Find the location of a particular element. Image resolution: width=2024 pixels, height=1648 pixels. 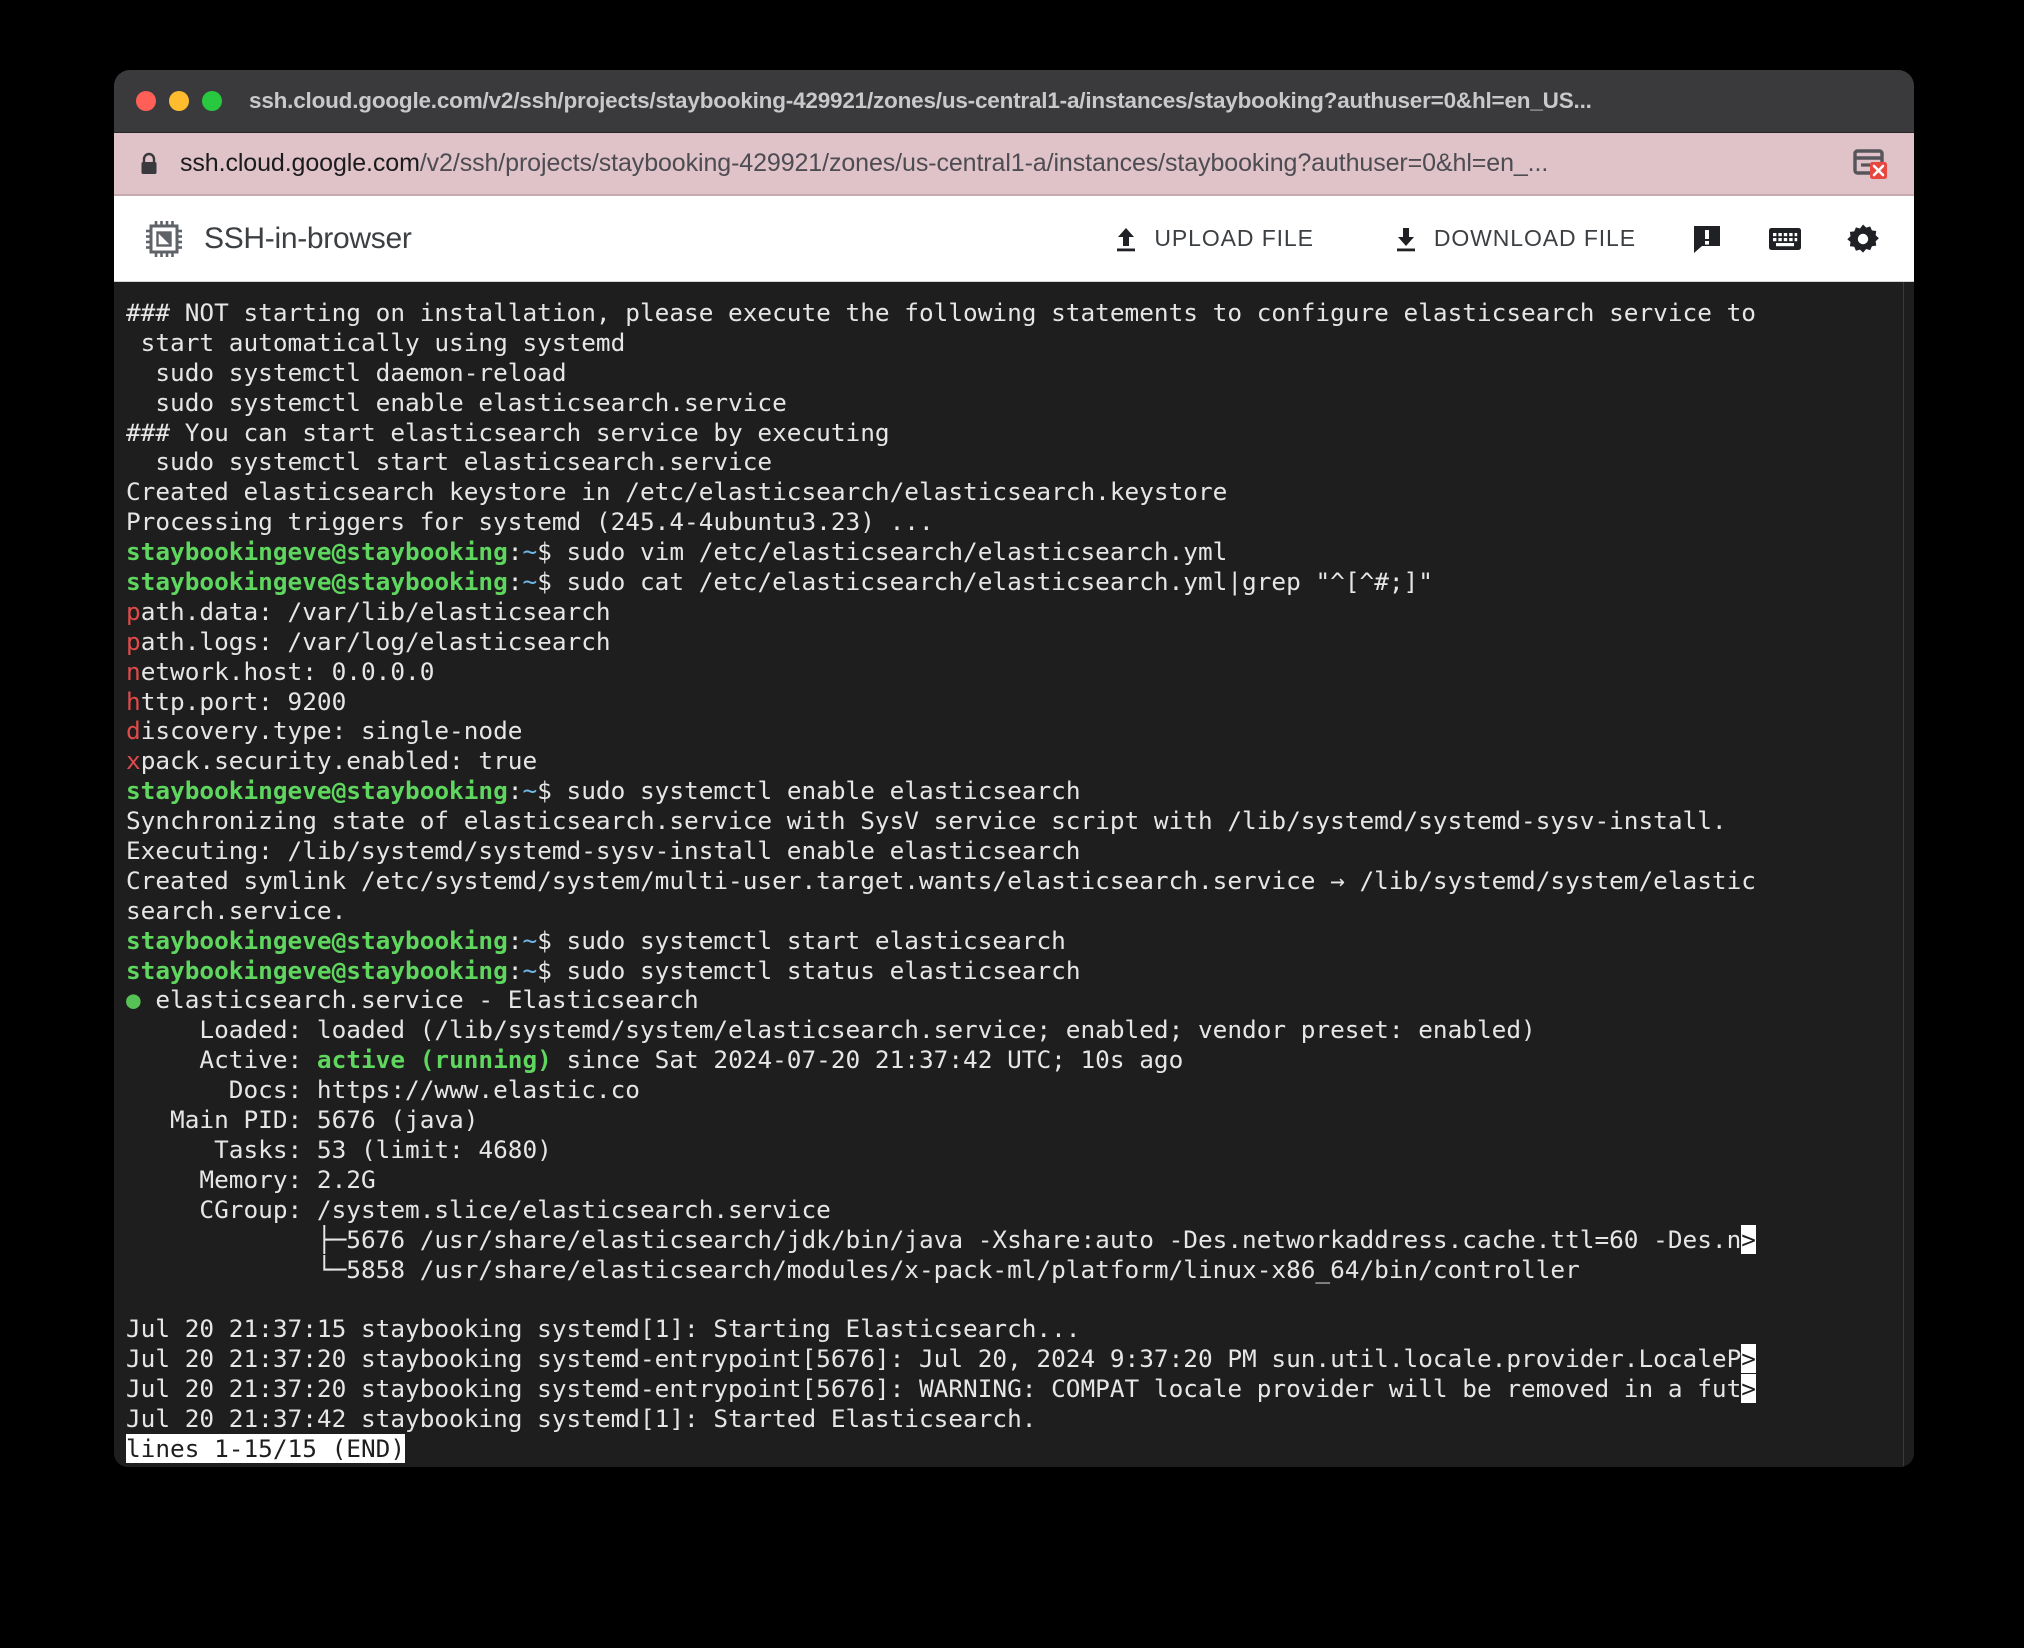

terminal-text: Tasks: 53 (limit: 4680) is located at coordinates (339, 1149).